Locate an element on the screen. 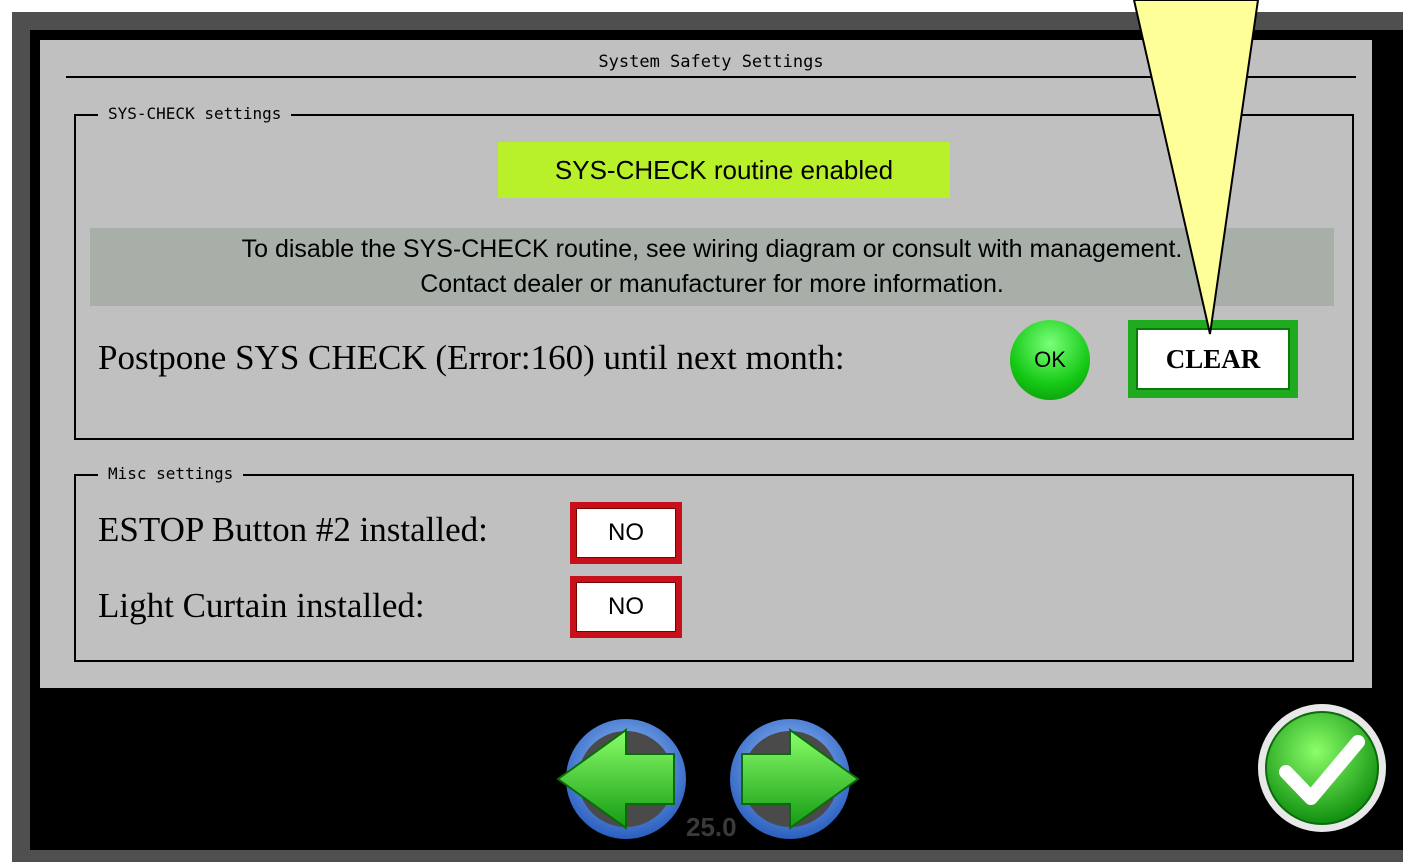  estop-toggle-value: NO is located at coordinates (626, 533).